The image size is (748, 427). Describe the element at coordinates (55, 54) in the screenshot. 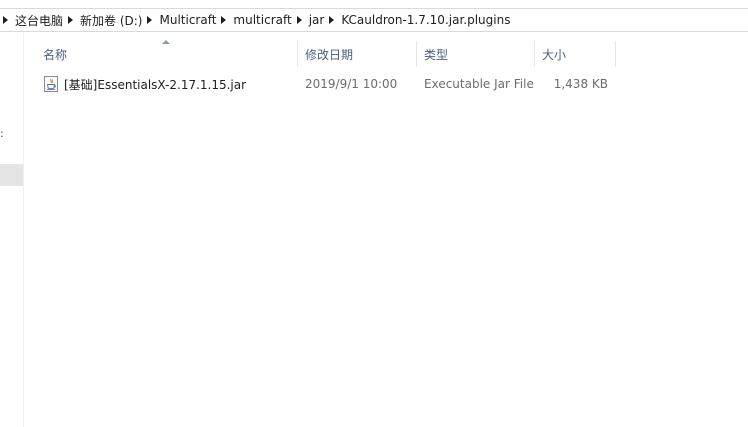

I see `column-header-name-label: 名称` at that location.